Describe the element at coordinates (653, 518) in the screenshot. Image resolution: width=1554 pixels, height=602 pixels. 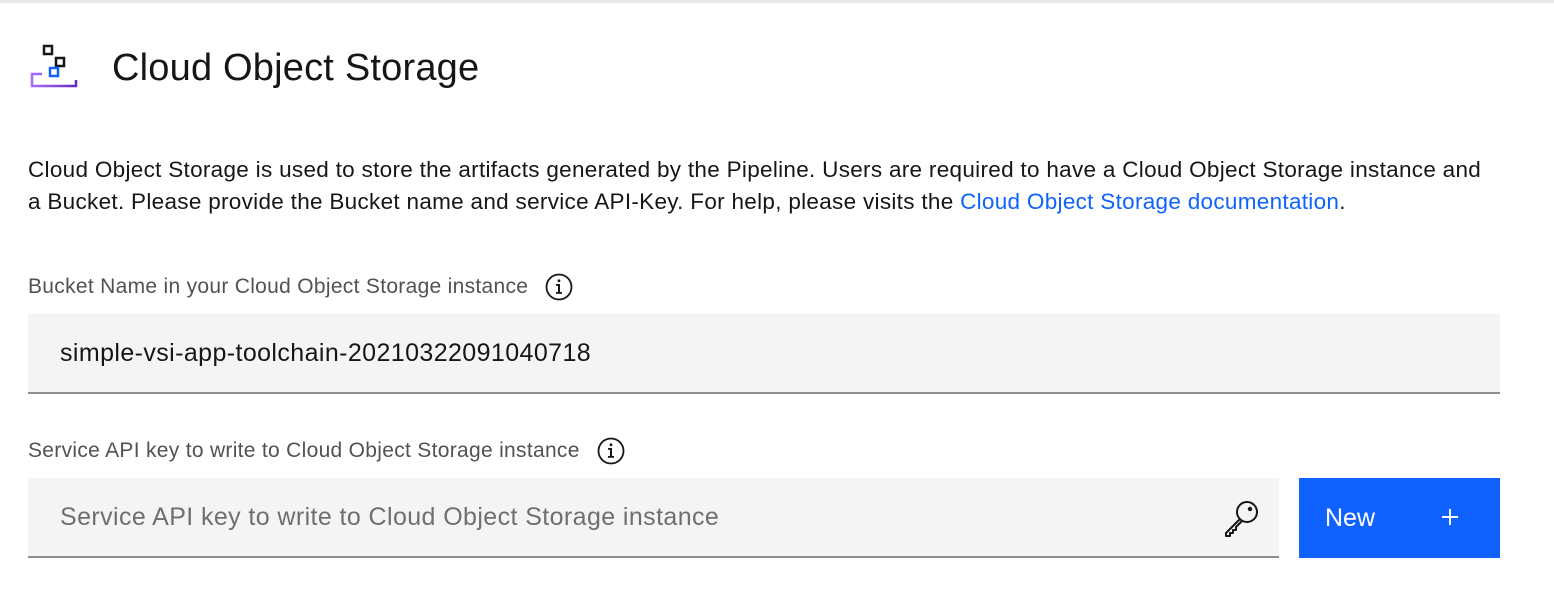
I see `api-key-input` at that location.